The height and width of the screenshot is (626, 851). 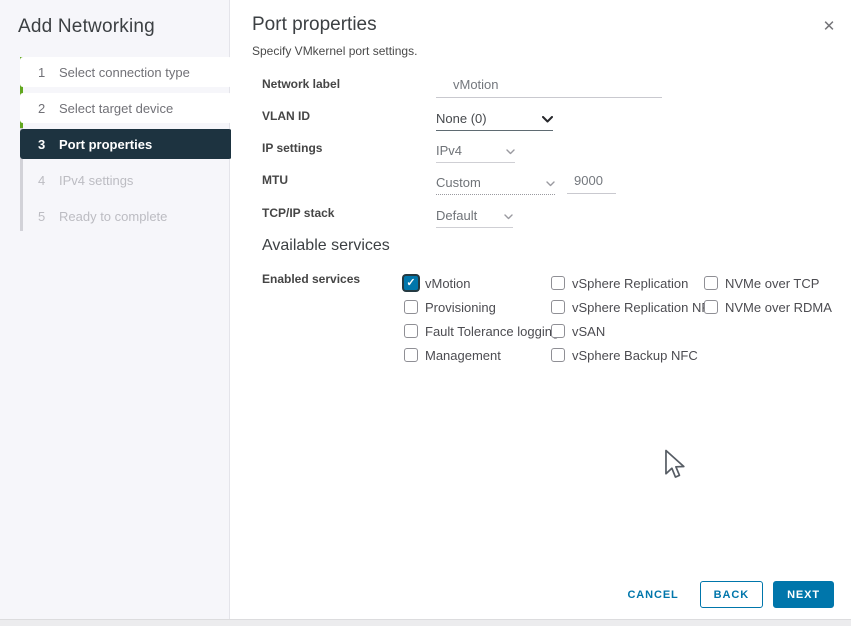 What do you see at coordinates (458, 182) in the screenshot?
I see `mtu-value: Custom` at bounding box center [458, 182].